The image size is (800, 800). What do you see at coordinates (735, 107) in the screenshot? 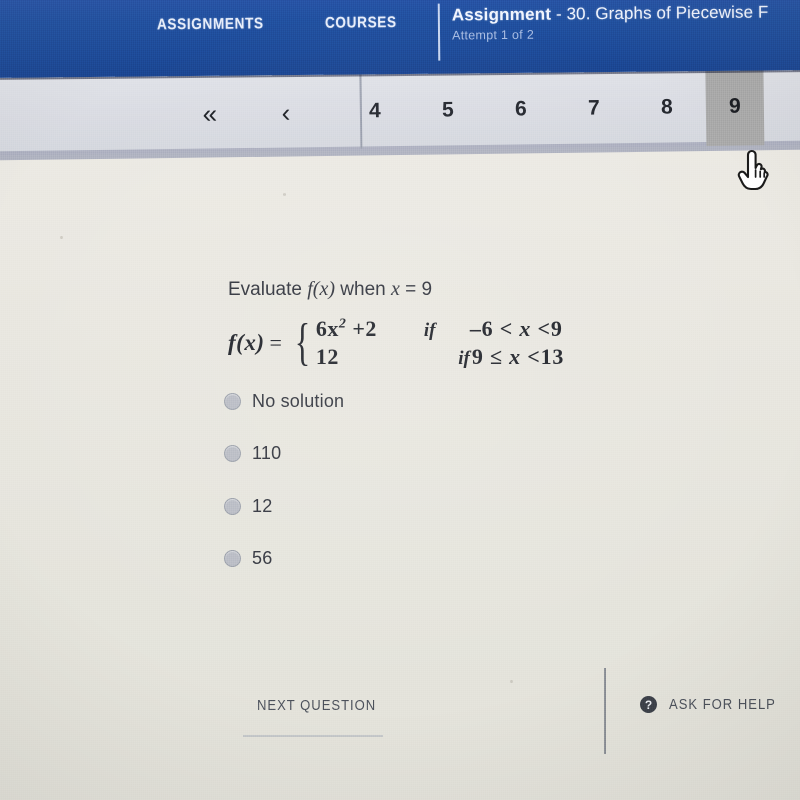
I see `pagination-page-9: 9` at bounding box center [735, 107].